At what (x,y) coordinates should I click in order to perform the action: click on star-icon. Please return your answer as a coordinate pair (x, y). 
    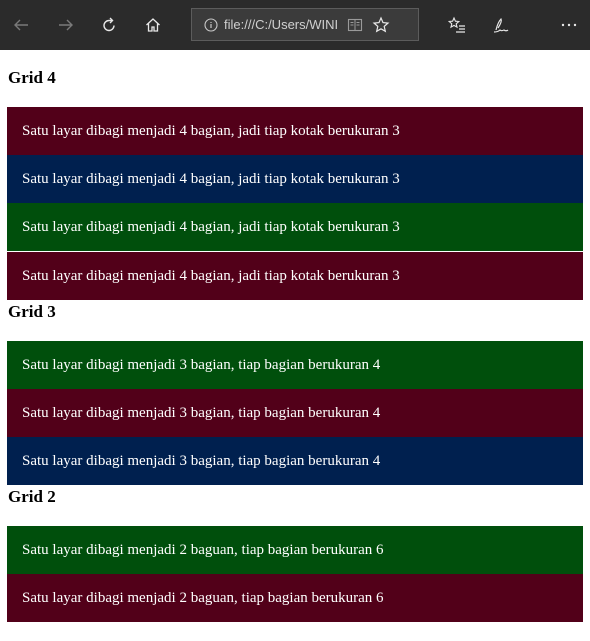
    Looking at the image, I should click on (381, 24).